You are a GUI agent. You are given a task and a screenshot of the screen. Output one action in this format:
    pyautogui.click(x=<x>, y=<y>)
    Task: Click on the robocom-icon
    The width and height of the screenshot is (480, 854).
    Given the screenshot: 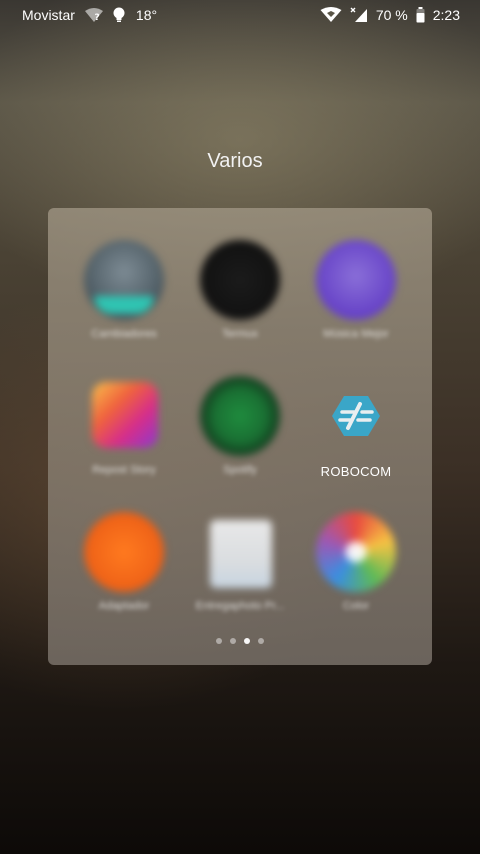 What is the action you would take?
    pyautogui.click(x=356, y=416)
    